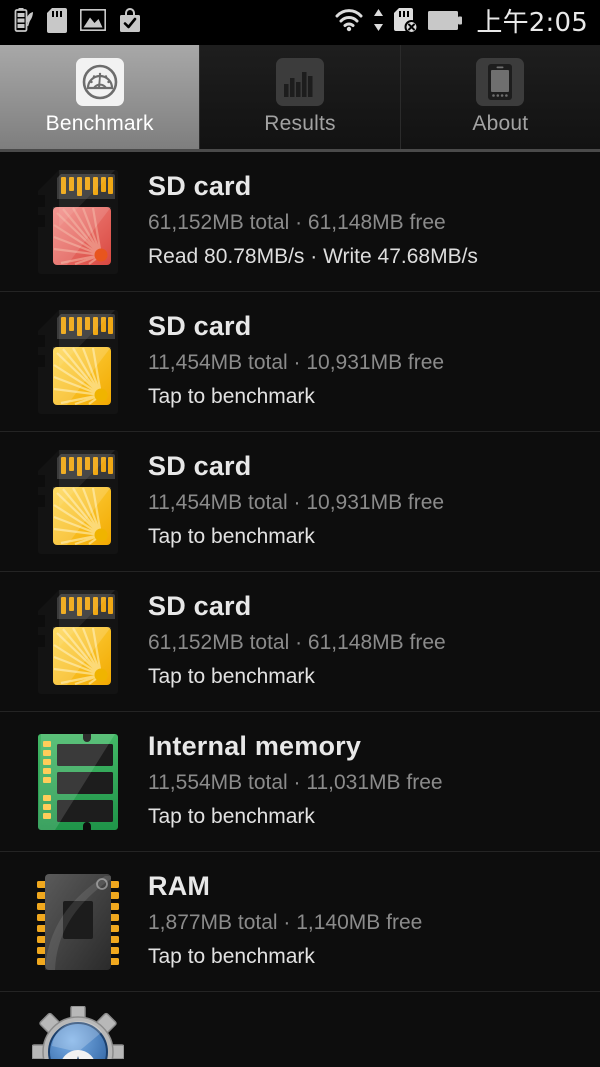 The image size is (600, 1067). Describe the element at coordinates (532, 22) in the screenshot. I see `status-bar-clock: 上午2:05` at that location.